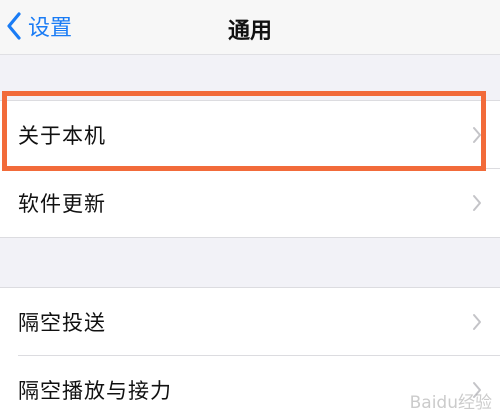 The width and height of the screenshot is (500, 419). Describe the element at coordinates (62, 136) in the screenshot. I see `row-label: 关于本机` at that location.